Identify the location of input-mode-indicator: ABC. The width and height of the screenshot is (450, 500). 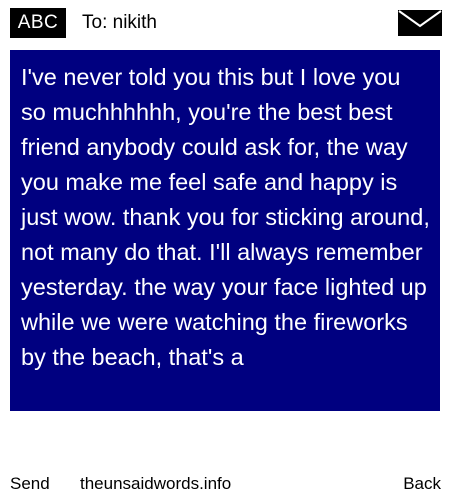
(38, 23).